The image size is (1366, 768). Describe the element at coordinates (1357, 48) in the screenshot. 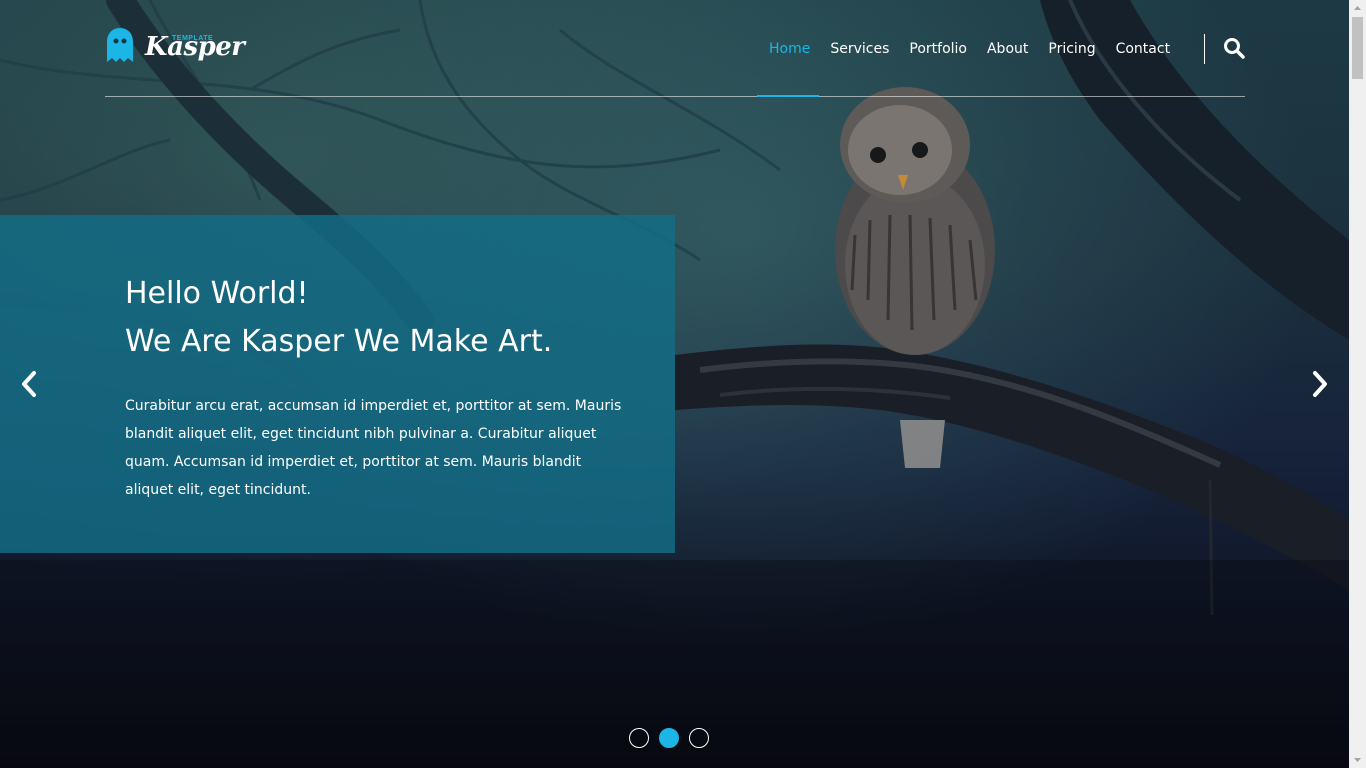

I see `scrollbar-thumb` at that location.